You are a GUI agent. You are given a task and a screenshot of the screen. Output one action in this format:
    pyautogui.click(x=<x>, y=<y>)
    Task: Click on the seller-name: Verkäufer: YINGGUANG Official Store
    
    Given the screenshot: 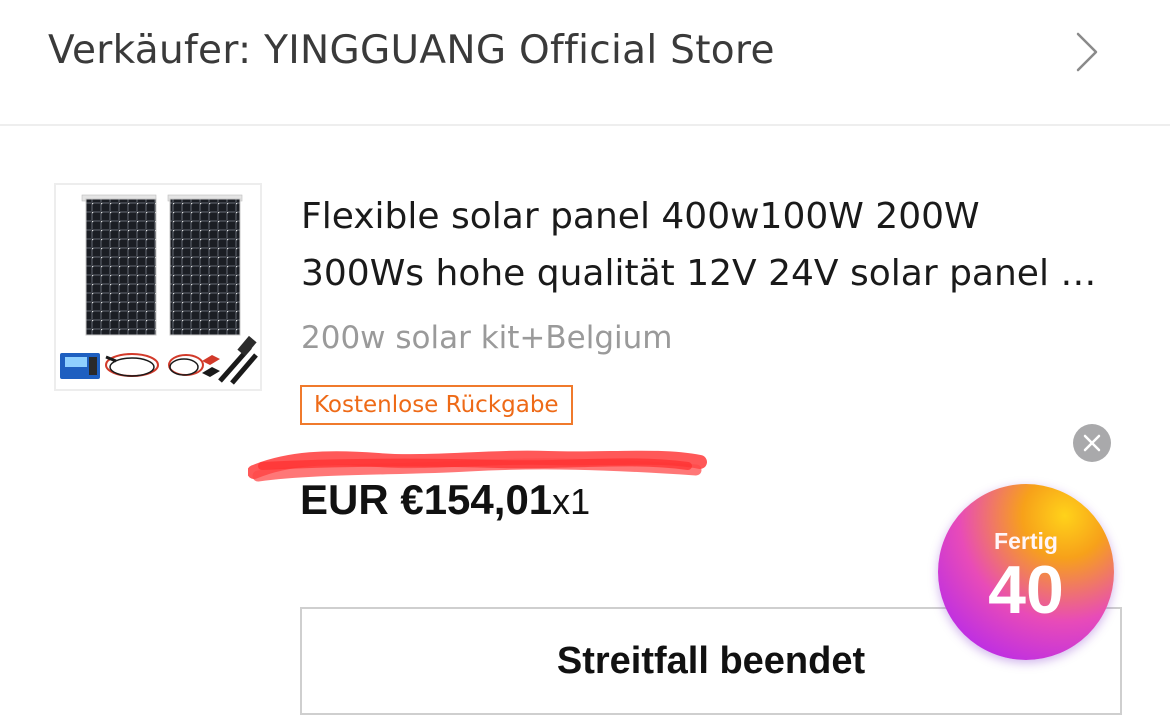 What is the action you would take?
    pyautogui.click(x=411, y=50)
    